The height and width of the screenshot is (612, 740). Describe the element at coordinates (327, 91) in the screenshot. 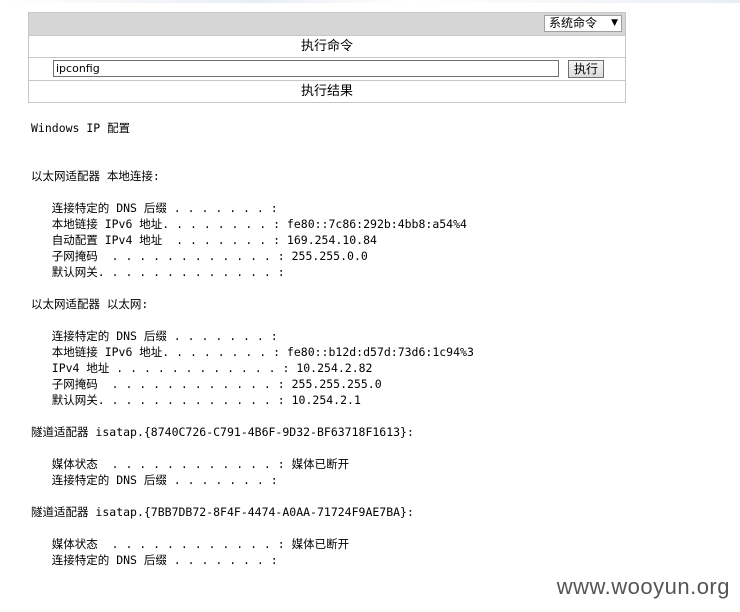

I see `execute-result-header: 执行结果` at that location.